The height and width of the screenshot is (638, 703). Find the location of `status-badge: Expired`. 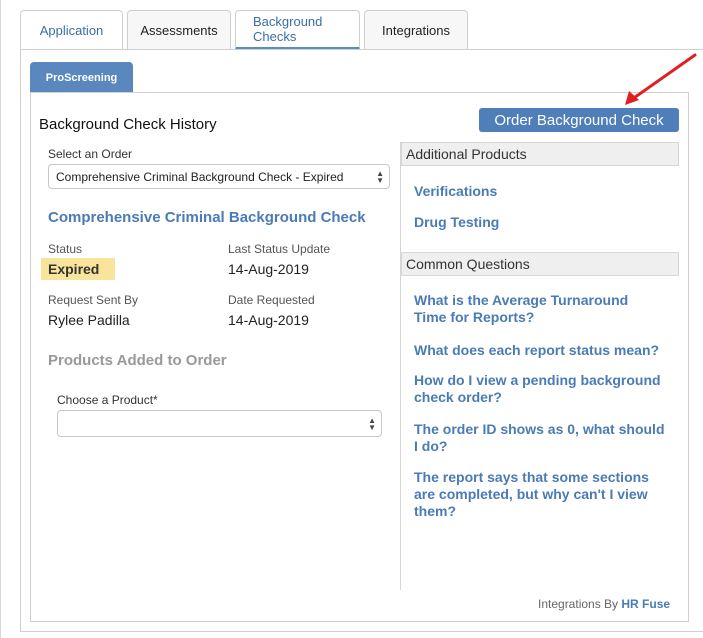

status-badge: Expired is located at coordinates (78, 269).